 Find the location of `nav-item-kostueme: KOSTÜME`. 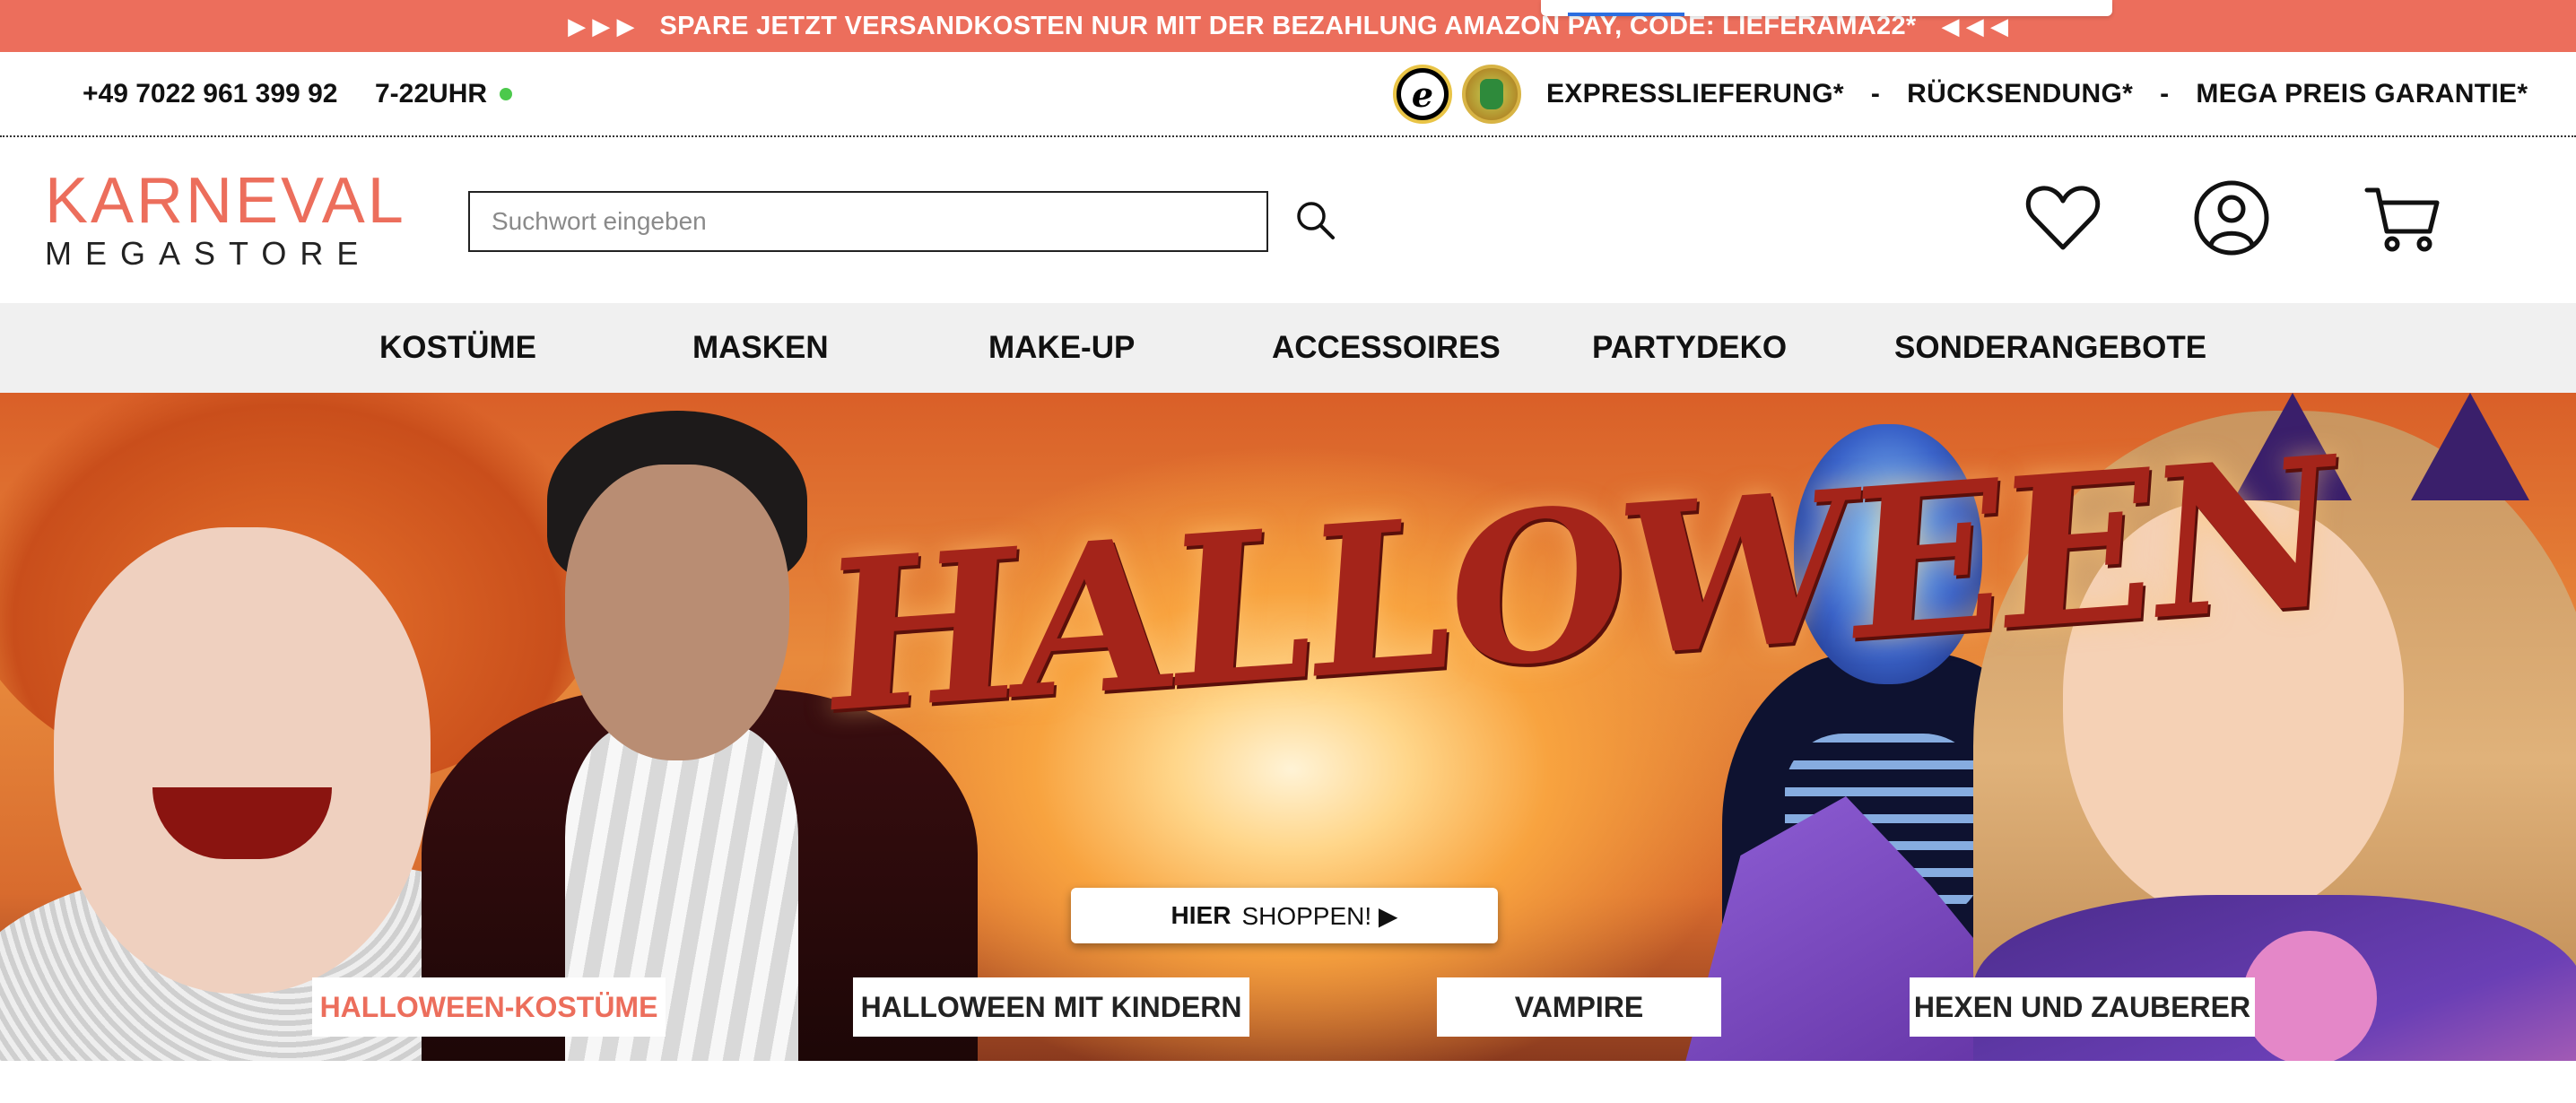

nav-item-kostueme: KOSTÜME is located at coordinates (457, 348).